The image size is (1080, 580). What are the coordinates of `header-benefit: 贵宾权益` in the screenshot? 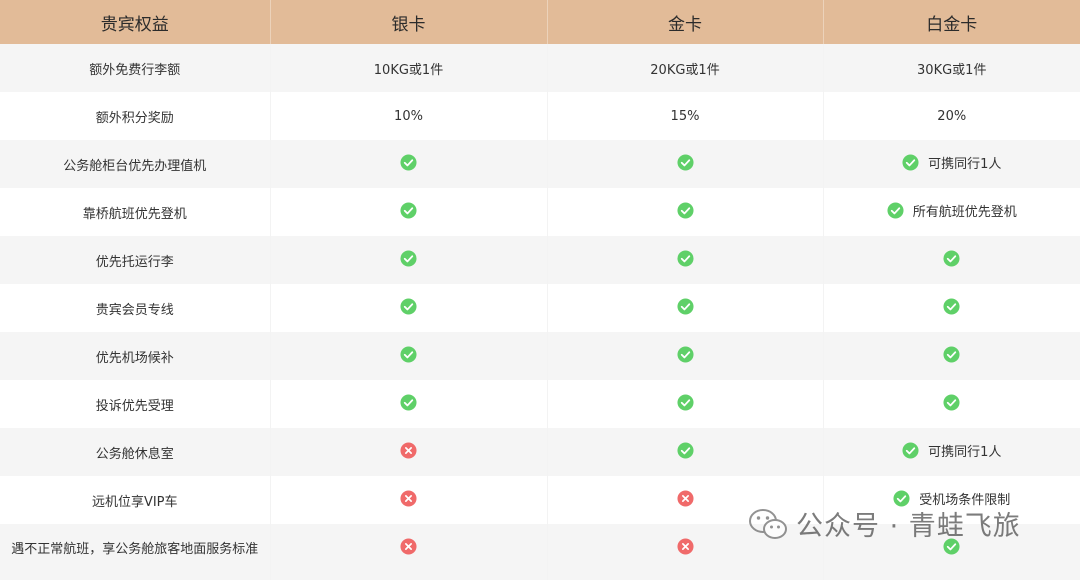 It's located at (135, 22).